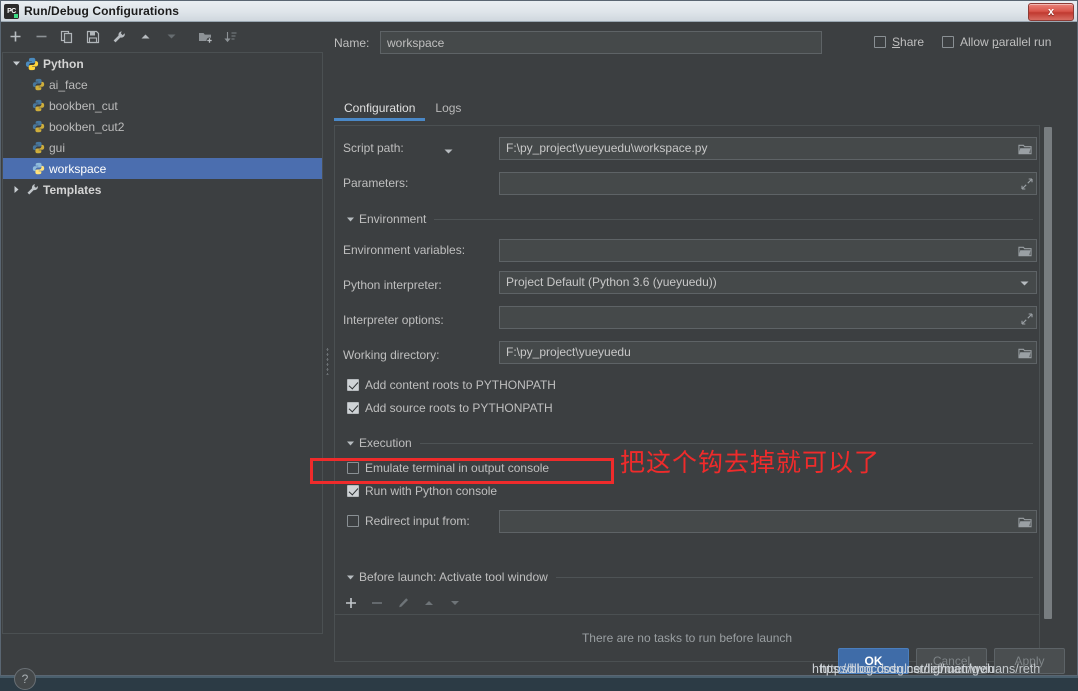  What do you see at coordinates (162, 147) in the screenshot?
I see `tree-item-gui: gui` at bounding box center [162, 147].